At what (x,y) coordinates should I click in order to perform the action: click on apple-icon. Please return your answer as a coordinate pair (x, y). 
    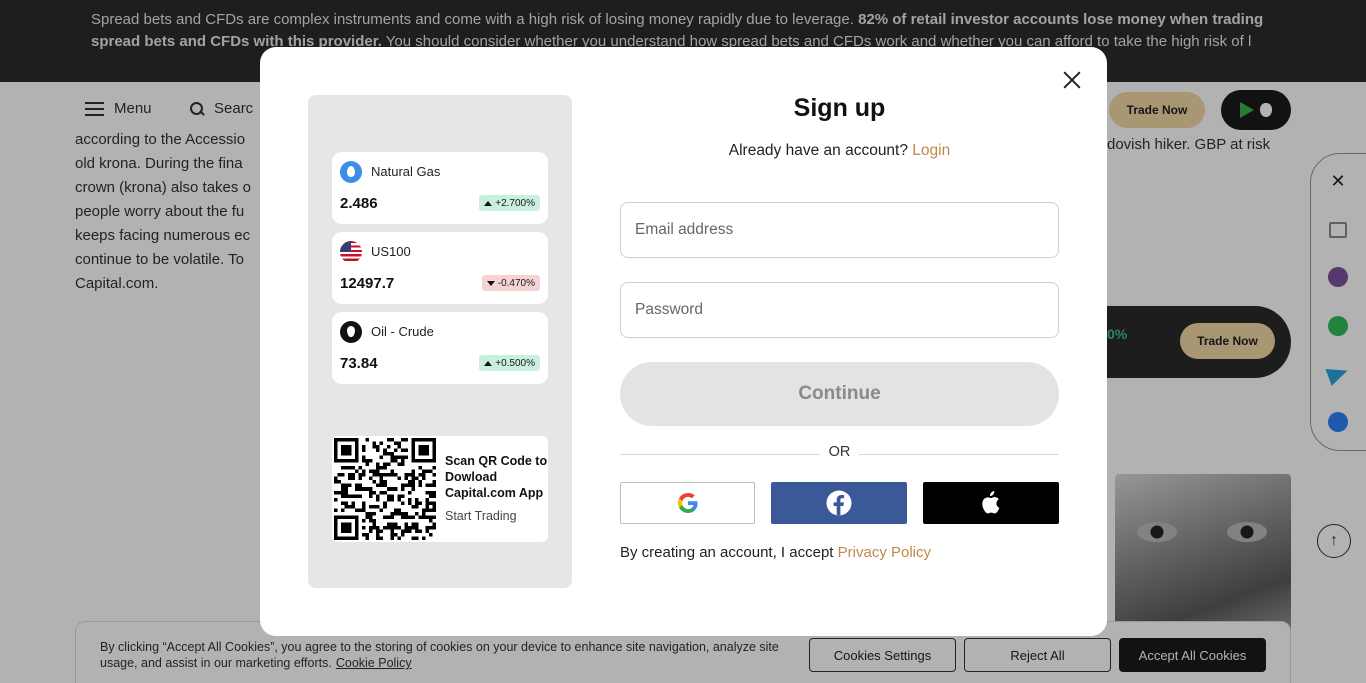
    Looking at the image, I should click on (991, 502).